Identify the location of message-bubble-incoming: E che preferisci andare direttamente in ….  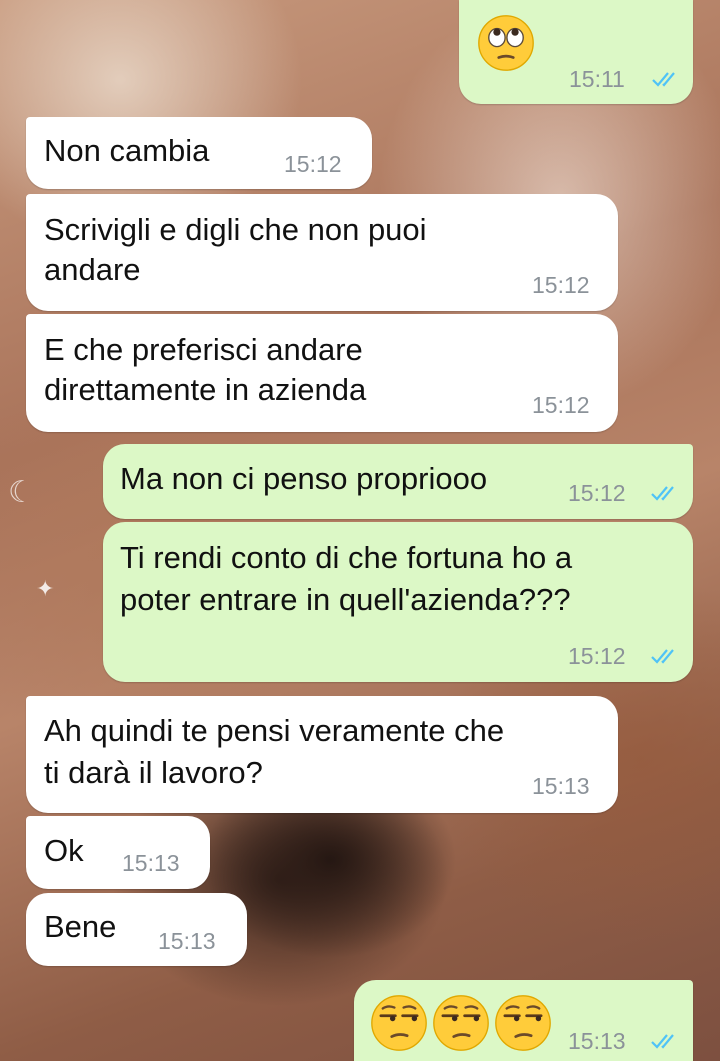
(322, 373).